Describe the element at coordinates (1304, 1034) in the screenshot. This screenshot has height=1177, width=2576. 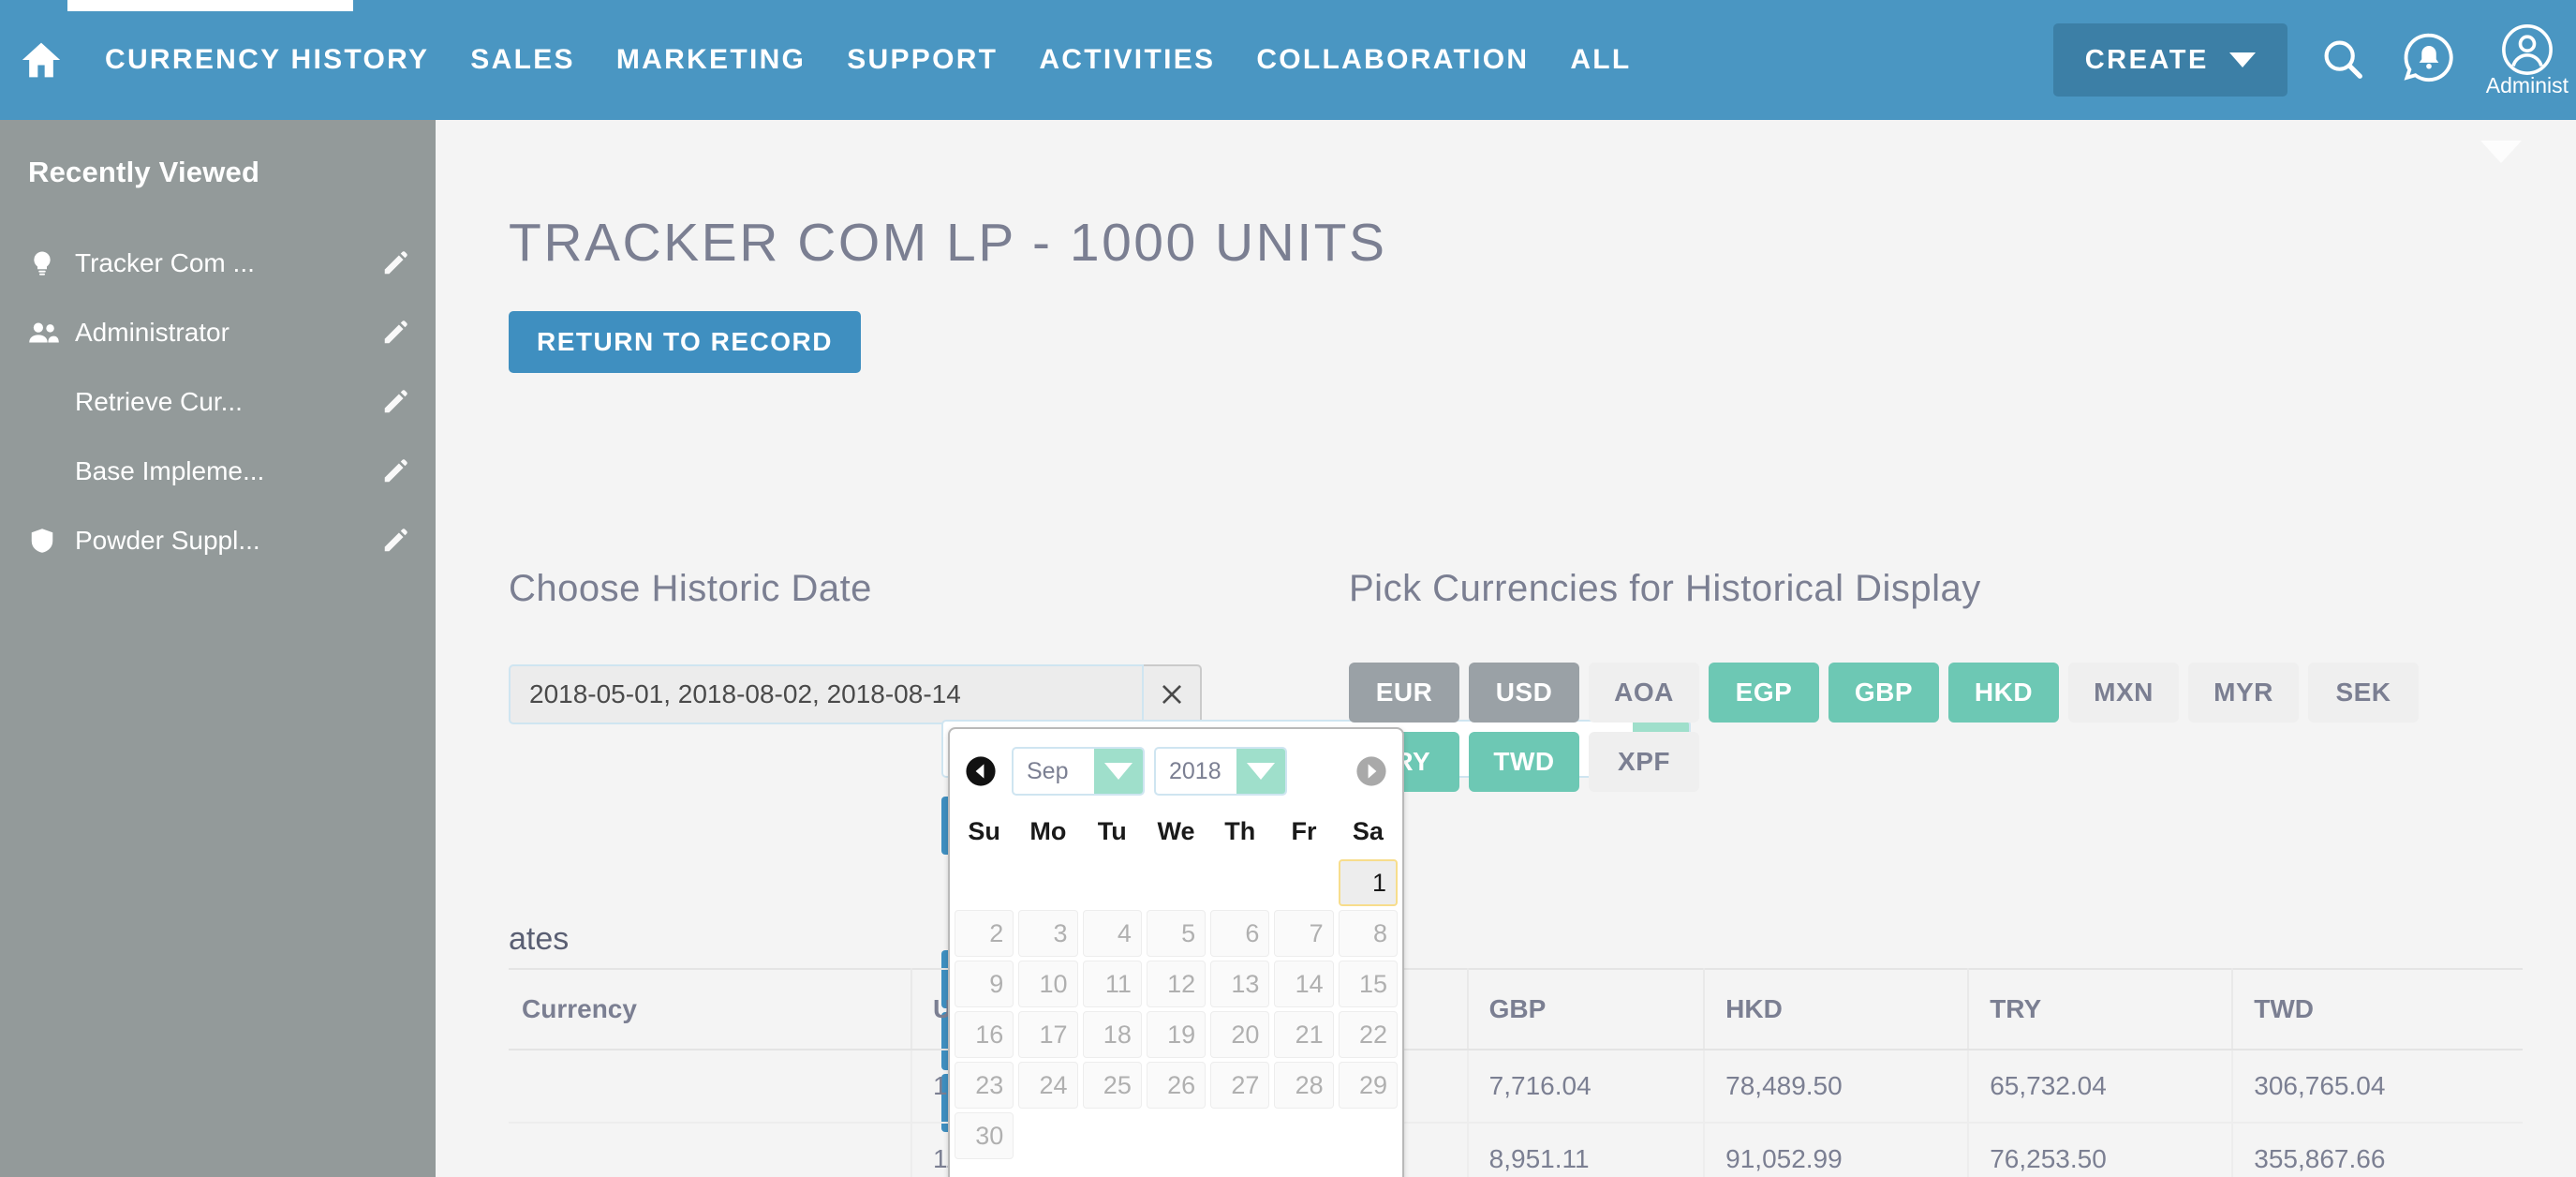
I see `calendar-day-21: 21` at that location.